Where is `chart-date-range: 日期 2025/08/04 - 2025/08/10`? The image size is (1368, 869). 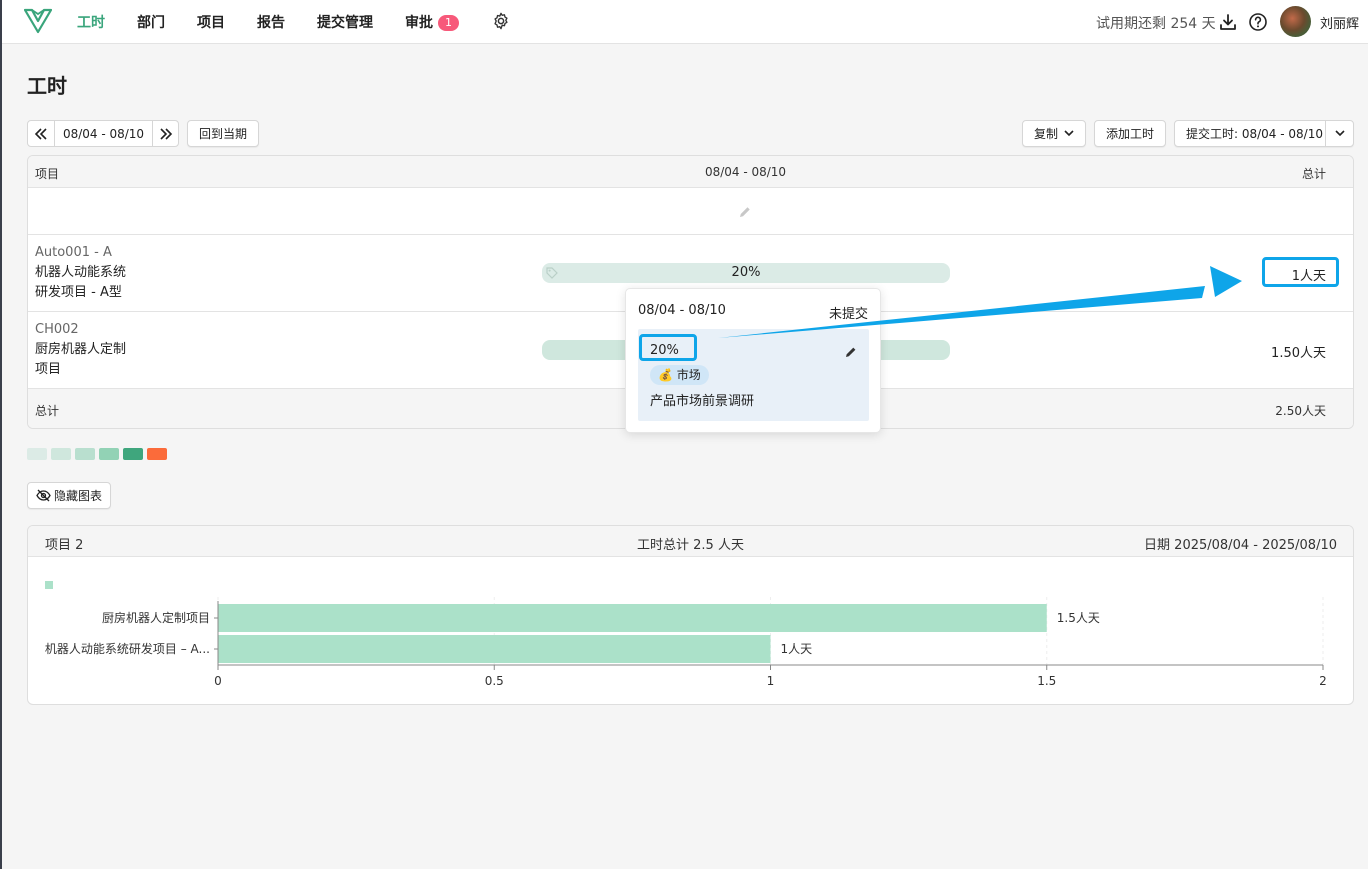 chart-date-range: 日期 2025/08/04 - 2025/08/10 is located at coordinates (1240, 545).